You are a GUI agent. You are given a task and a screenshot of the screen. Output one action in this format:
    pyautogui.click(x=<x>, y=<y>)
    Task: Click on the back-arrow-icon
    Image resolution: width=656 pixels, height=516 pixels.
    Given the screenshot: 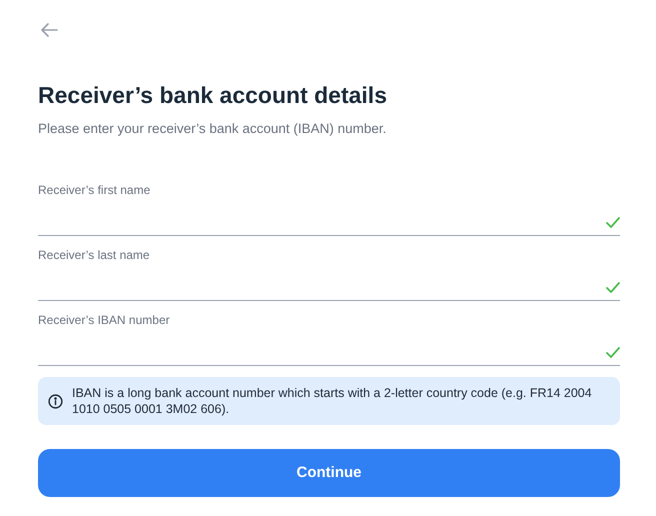 What is the action you would take?
    pyautogui.click(x=49, y=30)
    